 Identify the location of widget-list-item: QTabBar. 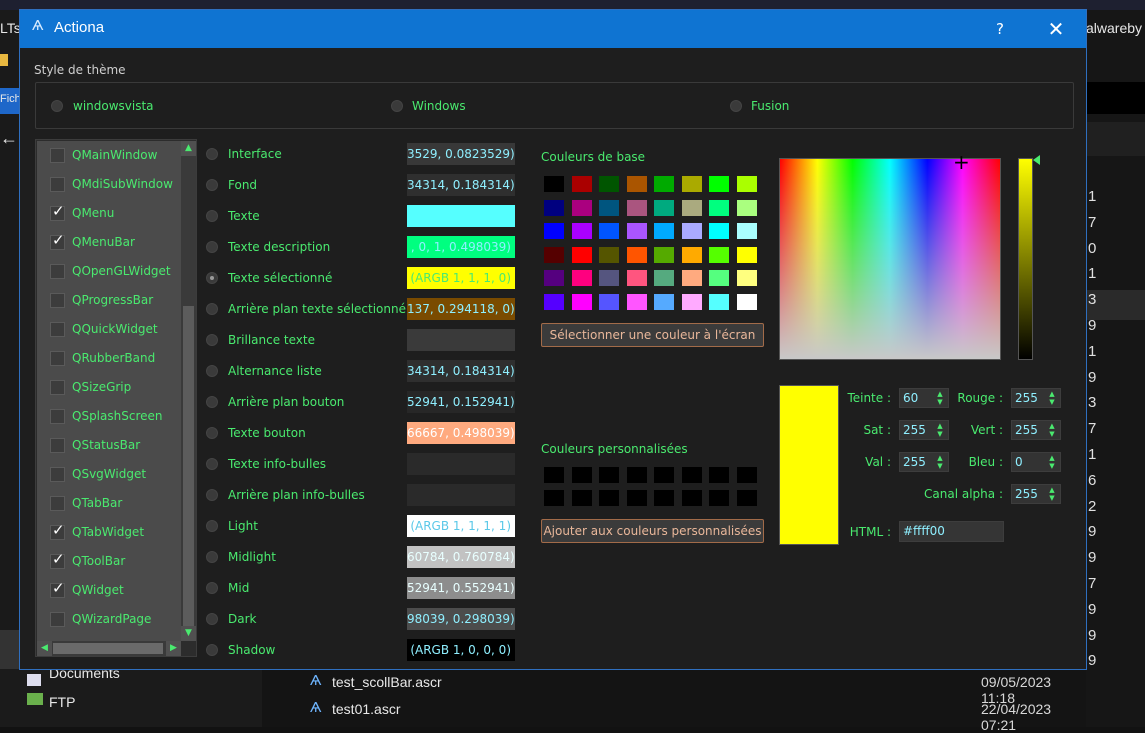
(109, 503).